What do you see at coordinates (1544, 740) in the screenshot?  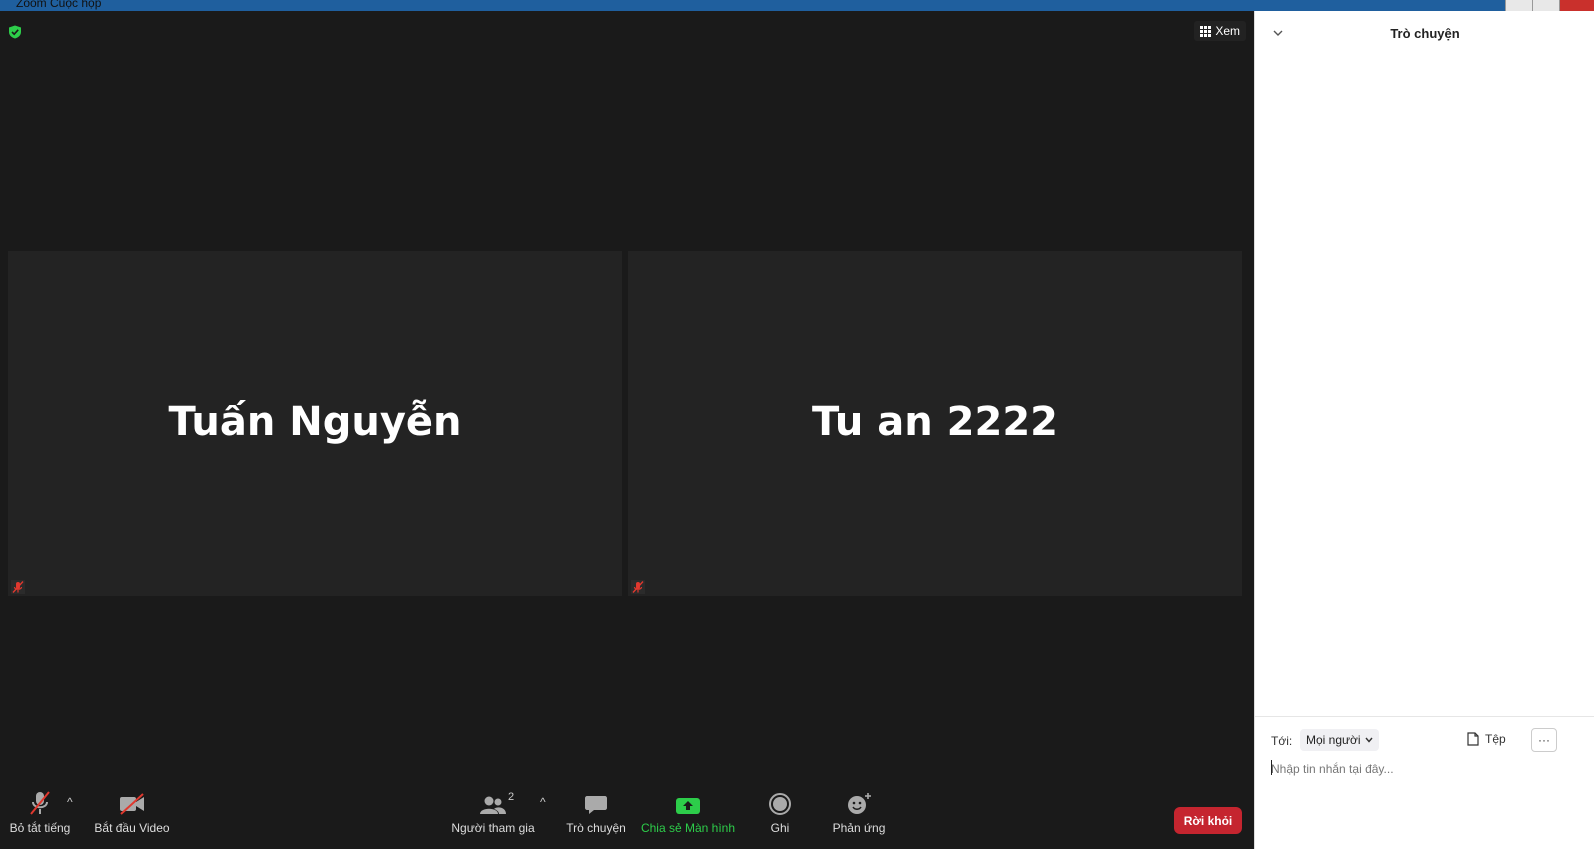 I see `more-options-button: ···` at bounding box center [1544, 740].